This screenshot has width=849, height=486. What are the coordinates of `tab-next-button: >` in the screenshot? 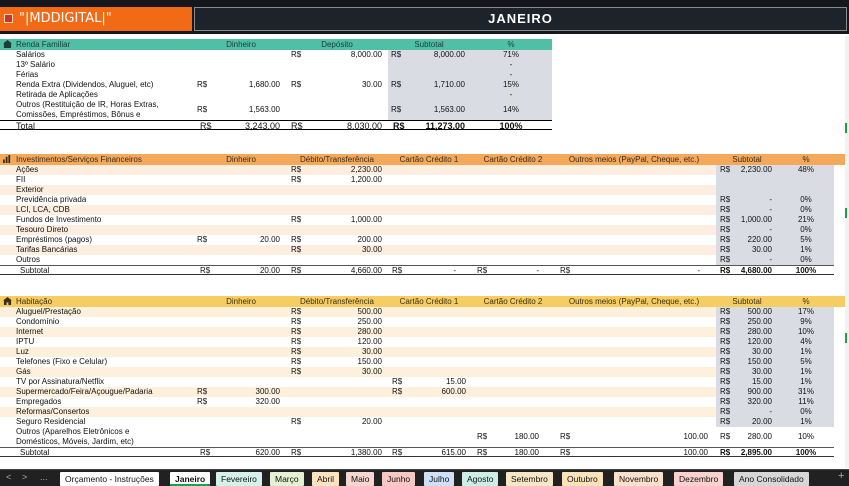 It's located at (24, 477).